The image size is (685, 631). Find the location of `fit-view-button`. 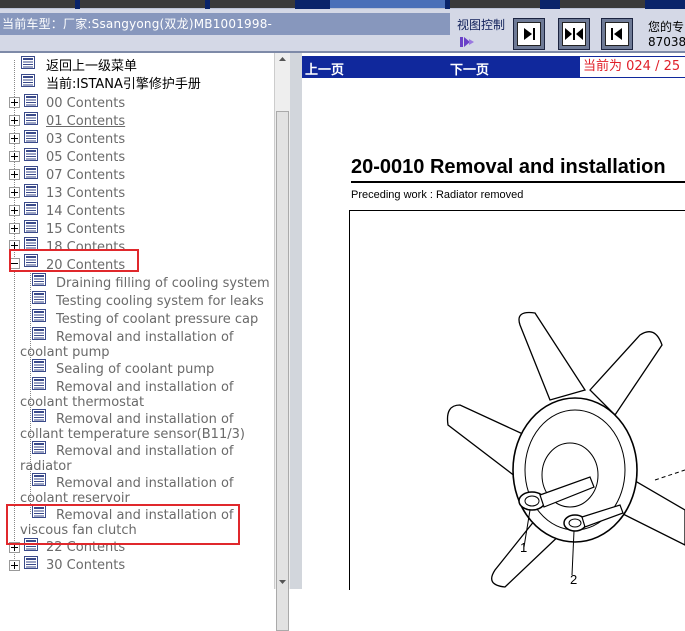

fit-view-button is located at coordinates (574, 34).